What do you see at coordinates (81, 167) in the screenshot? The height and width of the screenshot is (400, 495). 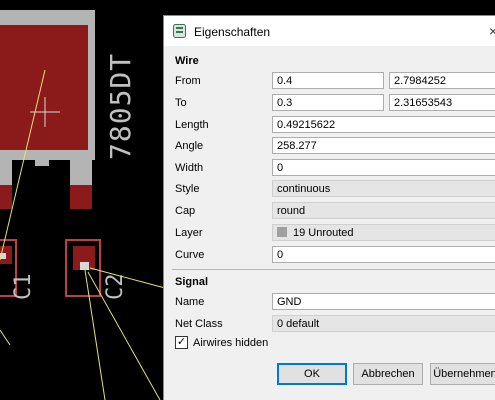 I see `regulator-leg-right` at bounding box center [81, 167].